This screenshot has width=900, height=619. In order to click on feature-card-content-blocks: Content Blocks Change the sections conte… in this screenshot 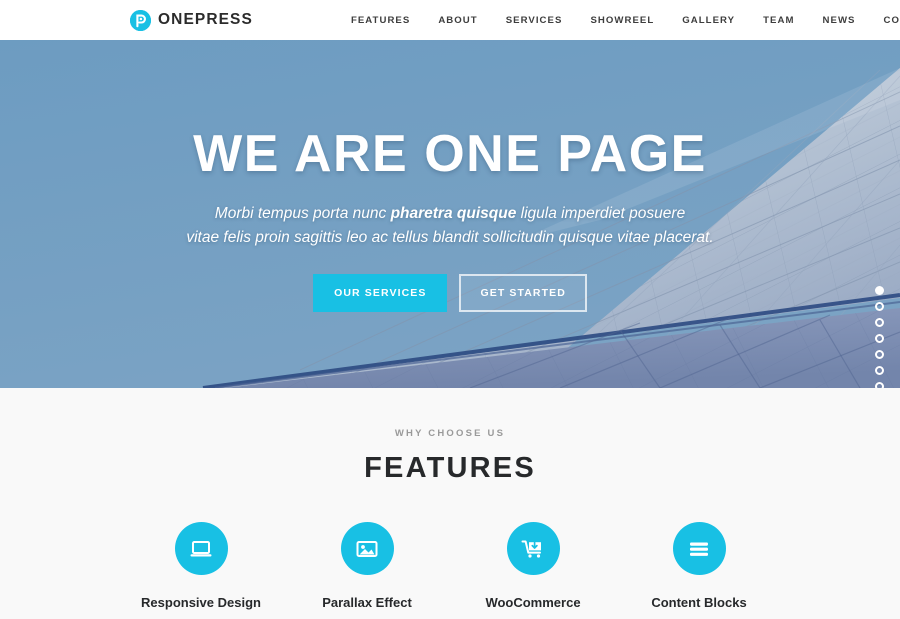, I will do `click(699, 570)`.